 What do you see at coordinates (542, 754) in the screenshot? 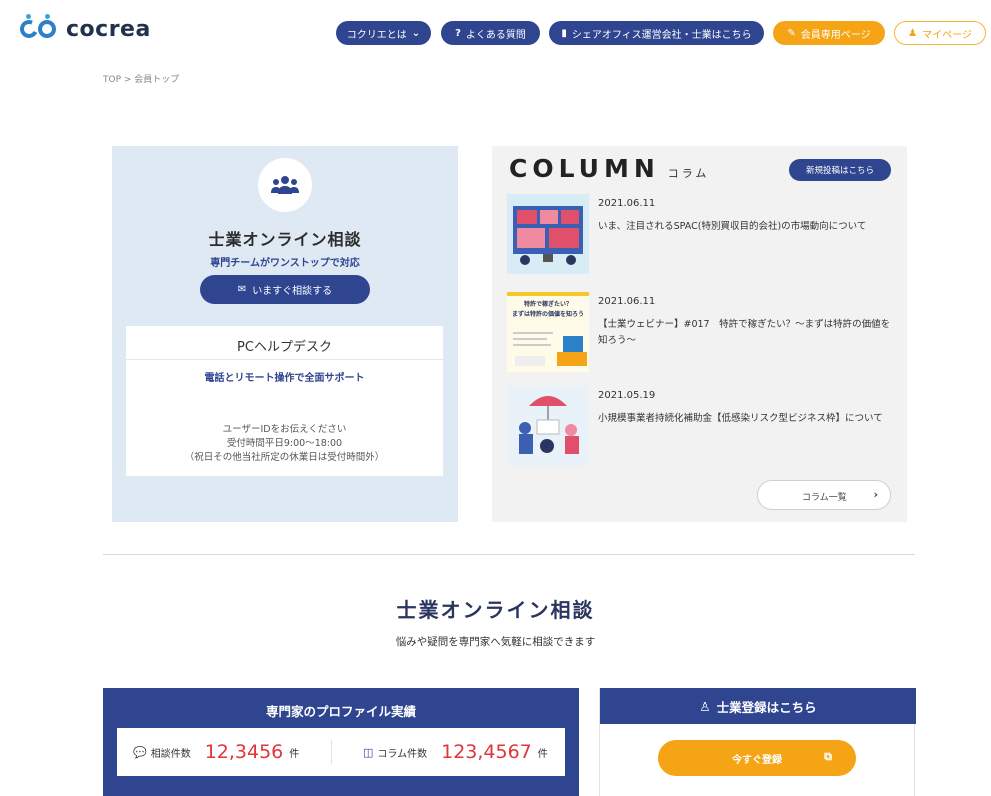
I see `column-count-unit: 件` at bounding box center [542, 754].